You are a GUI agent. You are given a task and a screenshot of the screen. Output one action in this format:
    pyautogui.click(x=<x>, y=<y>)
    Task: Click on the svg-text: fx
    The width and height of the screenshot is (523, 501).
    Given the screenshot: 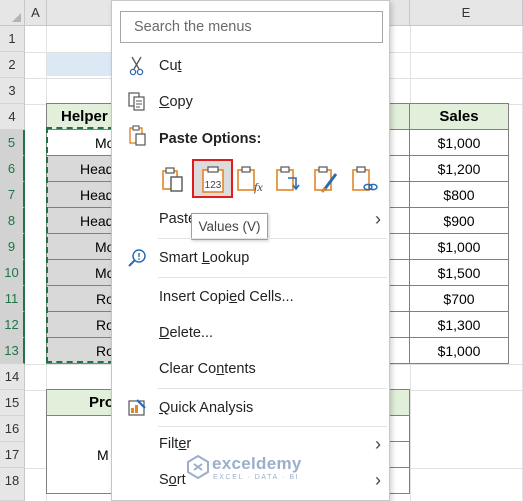 What is the action you would take?
    pyautogui.click(x=258, y=187)
    